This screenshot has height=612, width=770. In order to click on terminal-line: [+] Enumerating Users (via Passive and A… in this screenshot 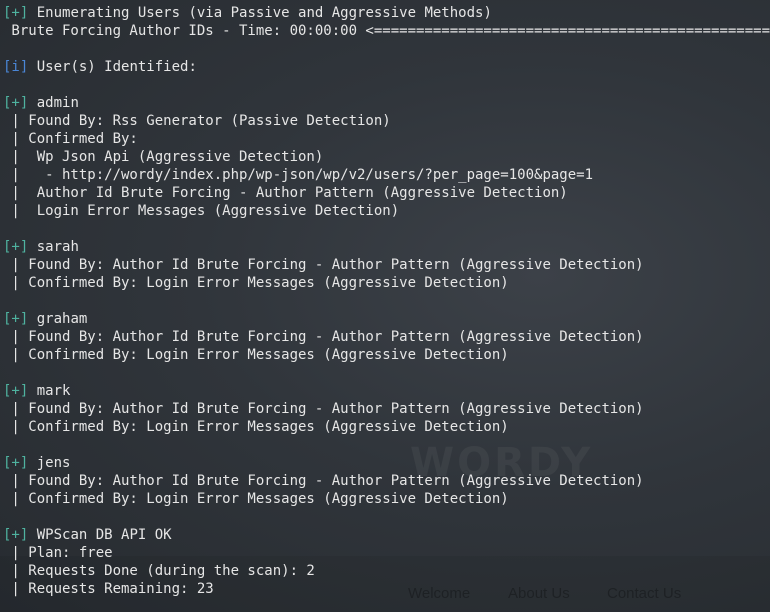, I will do `click(385, 13)`.